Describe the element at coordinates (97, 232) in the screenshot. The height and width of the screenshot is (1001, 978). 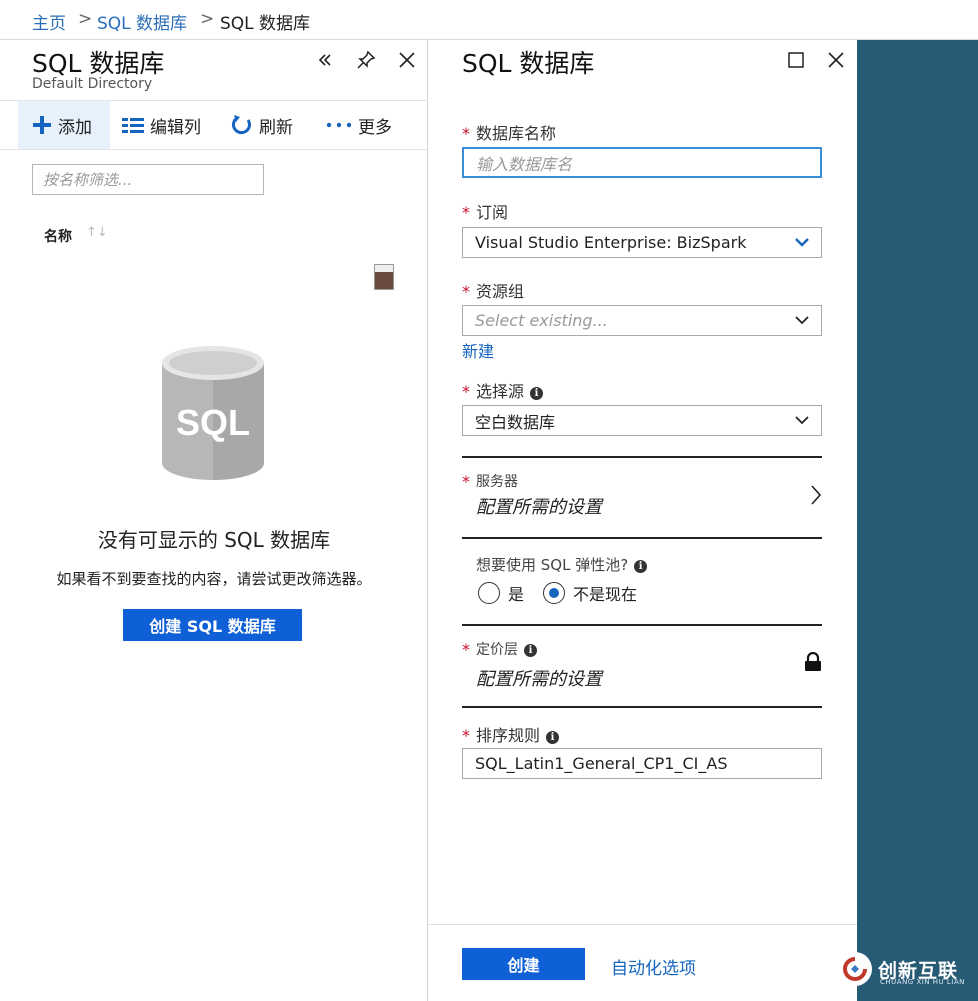
I see `sort-icon: ↑↓` at that location.